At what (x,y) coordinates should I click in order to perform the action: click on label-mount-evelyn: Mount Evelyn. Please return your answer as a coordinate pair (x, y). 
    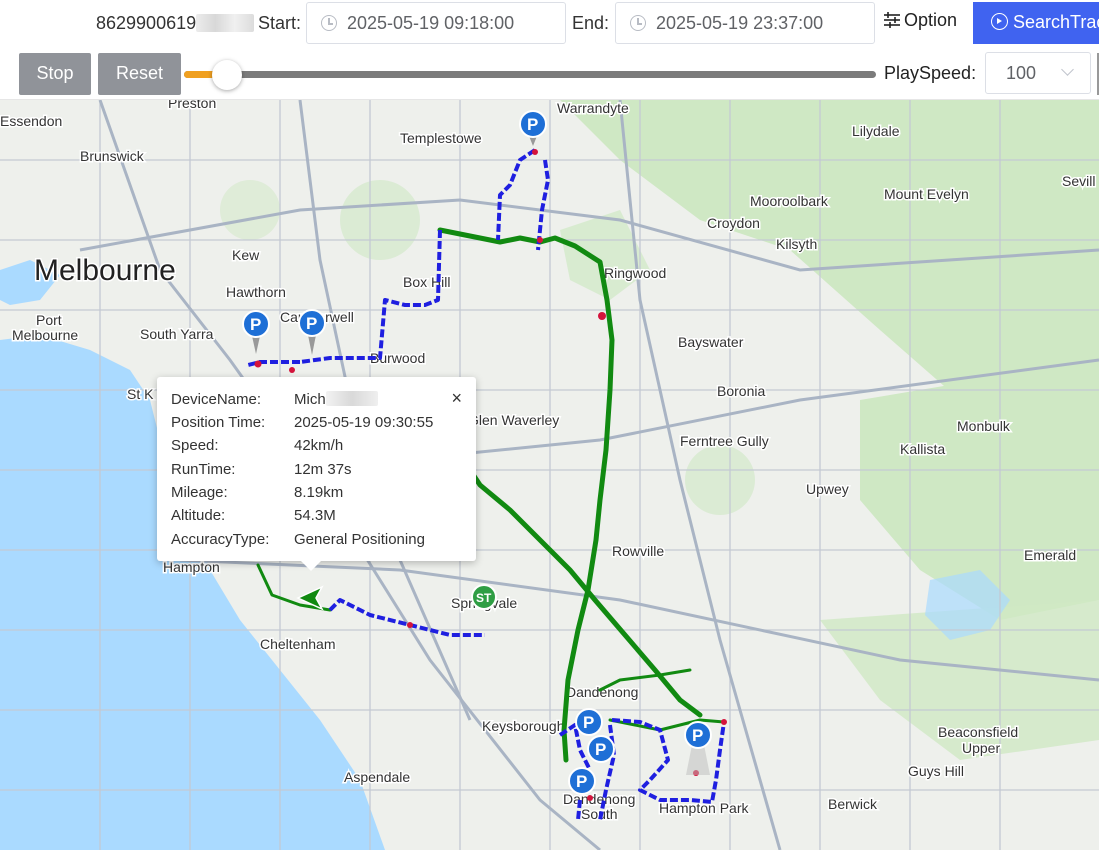
    Looking at the image, I should click on (926, 194).